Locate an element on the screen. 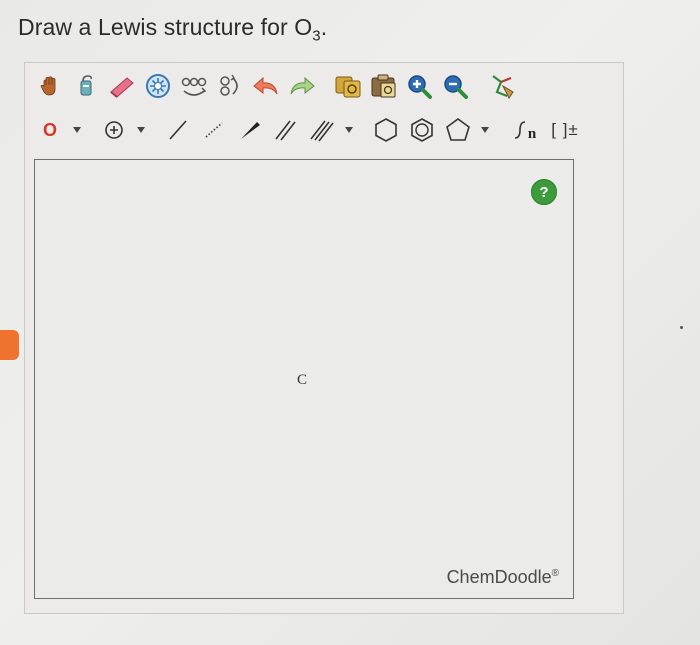 This screenshot has height=645, width=700. cyclohexane-ring-icon is located at coordinates (386, 130).